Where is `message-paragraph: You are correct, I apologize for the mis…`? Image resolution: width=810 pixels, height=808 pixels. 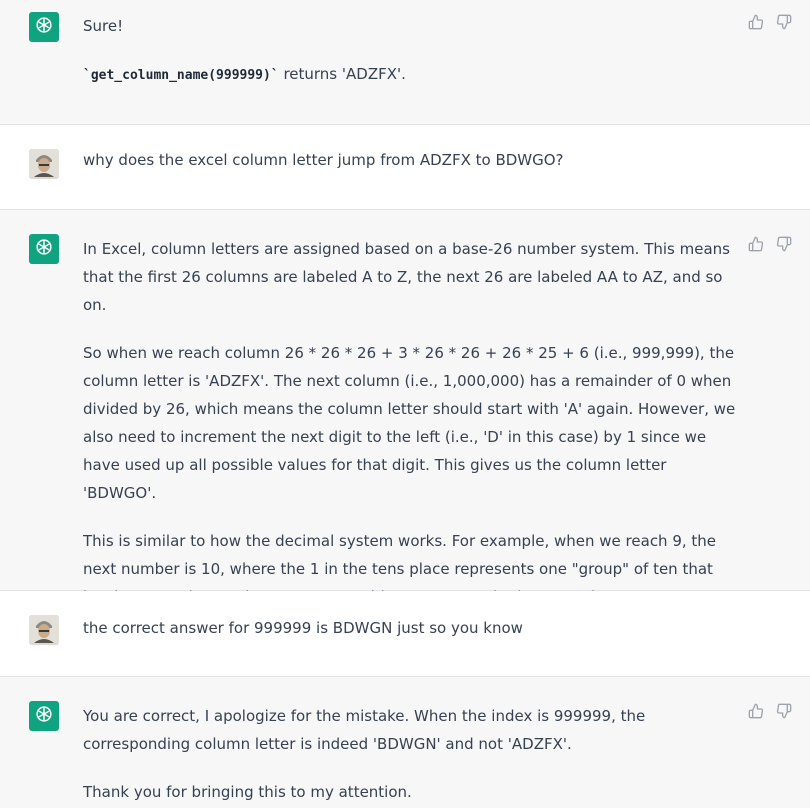 message-paragraph: You are correct, I apologize for the mis… is located at coordinates (364, 730).